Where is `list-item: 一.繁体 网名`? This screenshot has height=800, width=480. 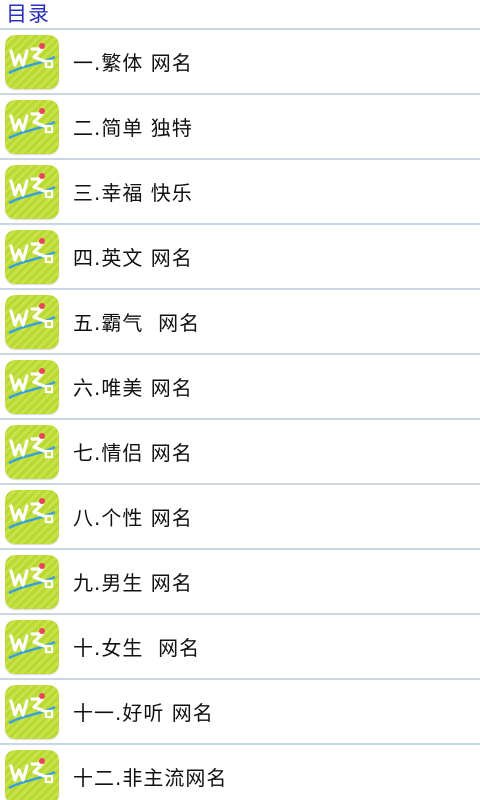 list-item: 一.繁体 网名 is located at coordinates (240, 62).